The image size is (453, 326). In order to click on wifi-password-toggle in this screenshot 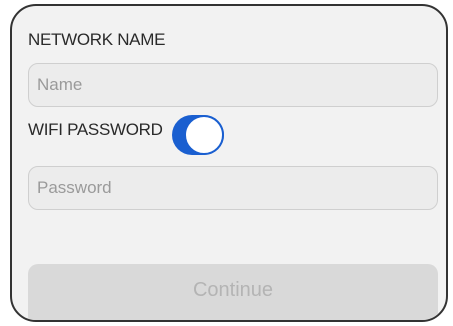, I will do `click(198, 135)`.